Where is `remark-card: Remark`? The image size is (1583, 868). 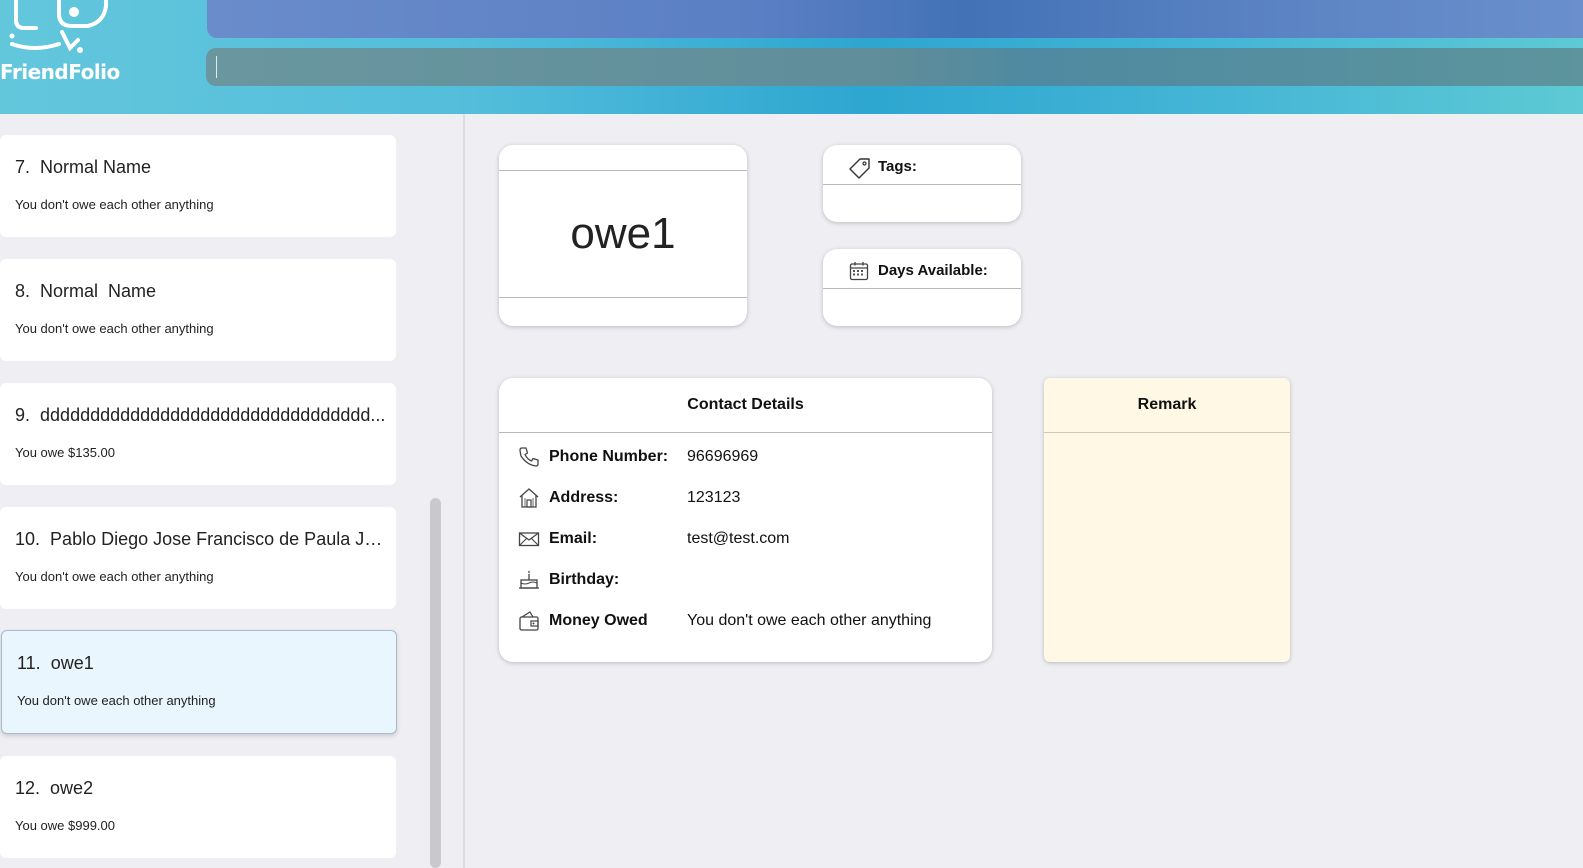
remark-card: Remark is located at coordinates (1167, 520).